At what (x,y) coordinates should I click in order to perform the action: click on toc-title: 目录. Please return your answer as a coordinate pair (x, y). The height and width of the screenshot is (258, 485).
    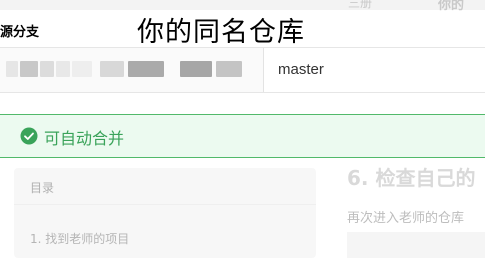
    Looking at the image, I should click on (42, 188).